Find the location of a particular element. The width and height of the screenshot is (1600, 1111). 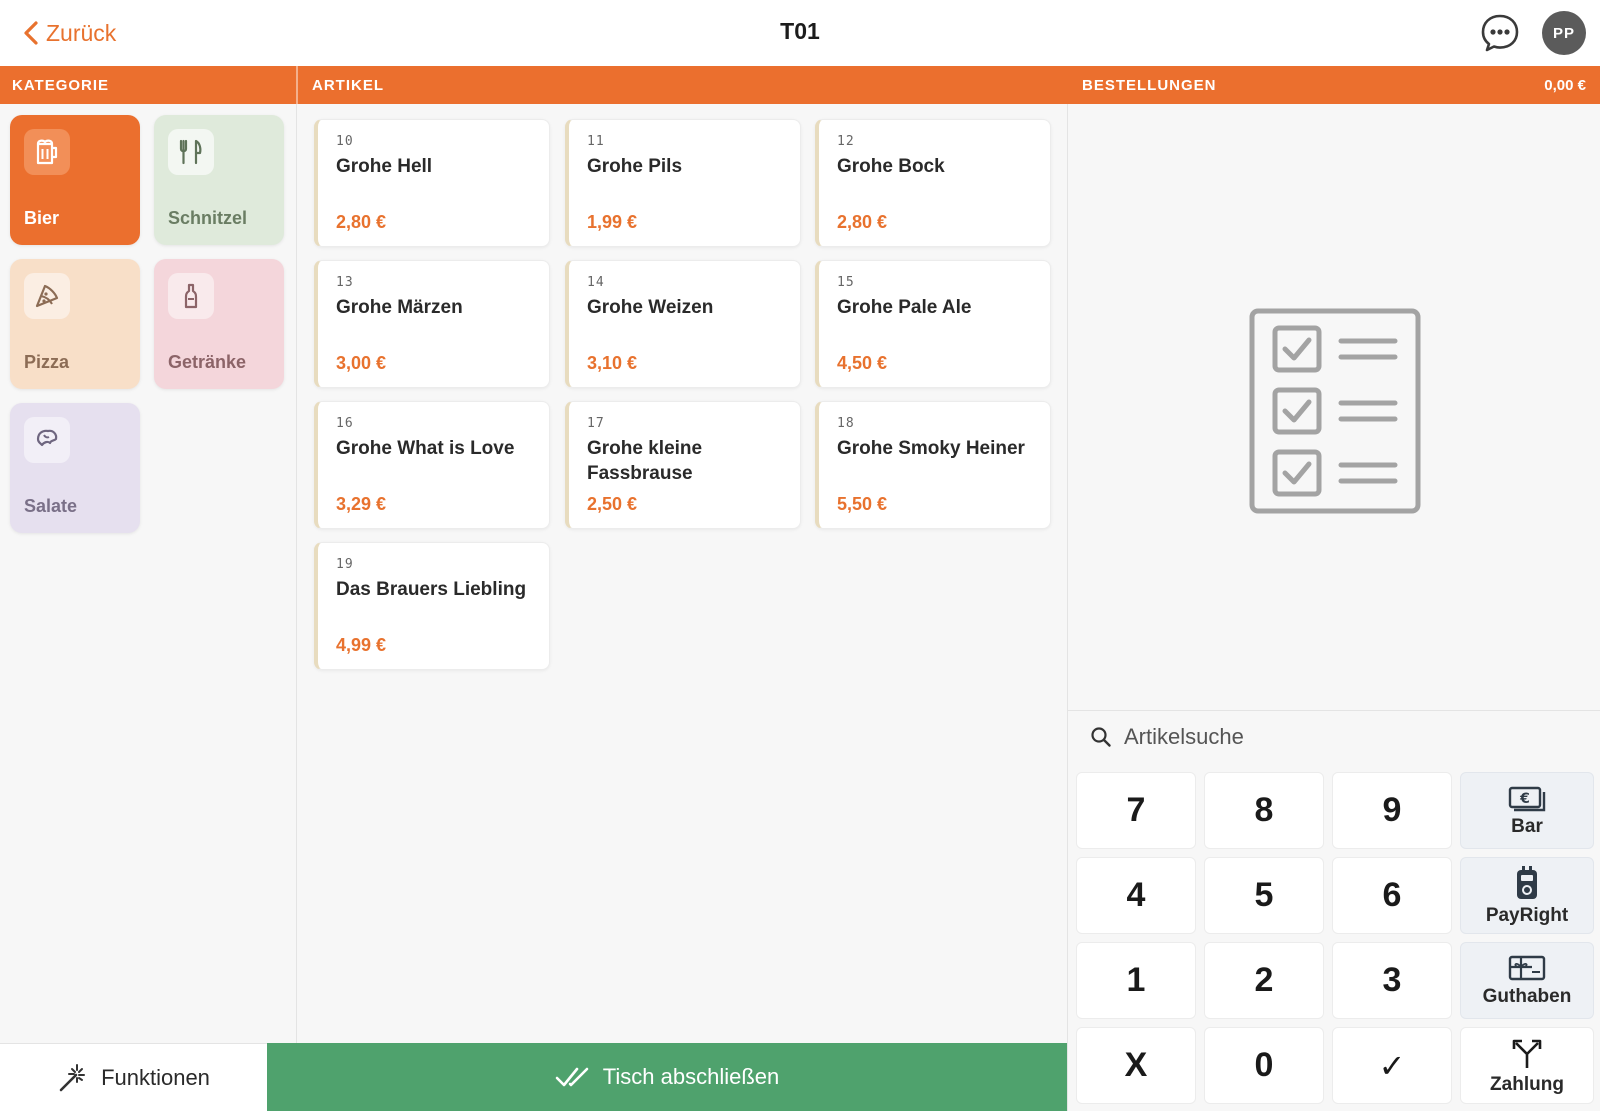

article-price: 1,99 € is located at coordinates (612, 222).